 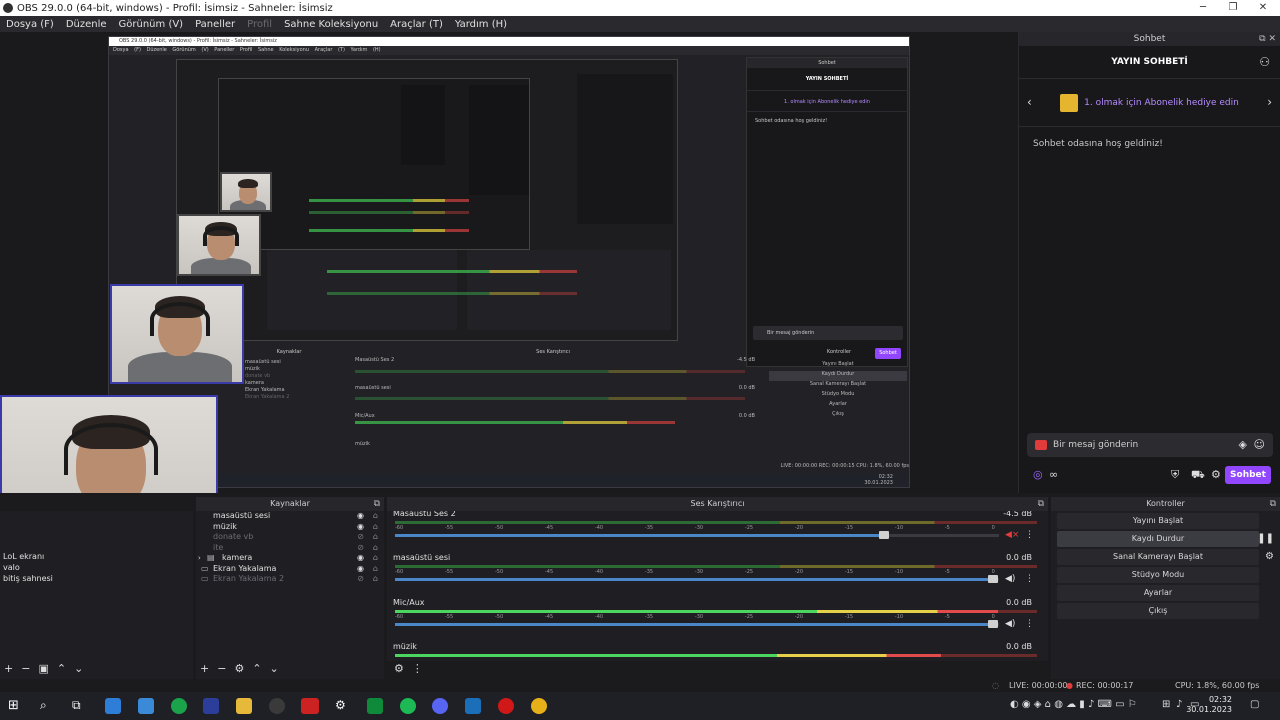 What do you see at coordinates (408, 706) in the screenshot?
I see `spotify-icon` at bounding box center [408, 706].